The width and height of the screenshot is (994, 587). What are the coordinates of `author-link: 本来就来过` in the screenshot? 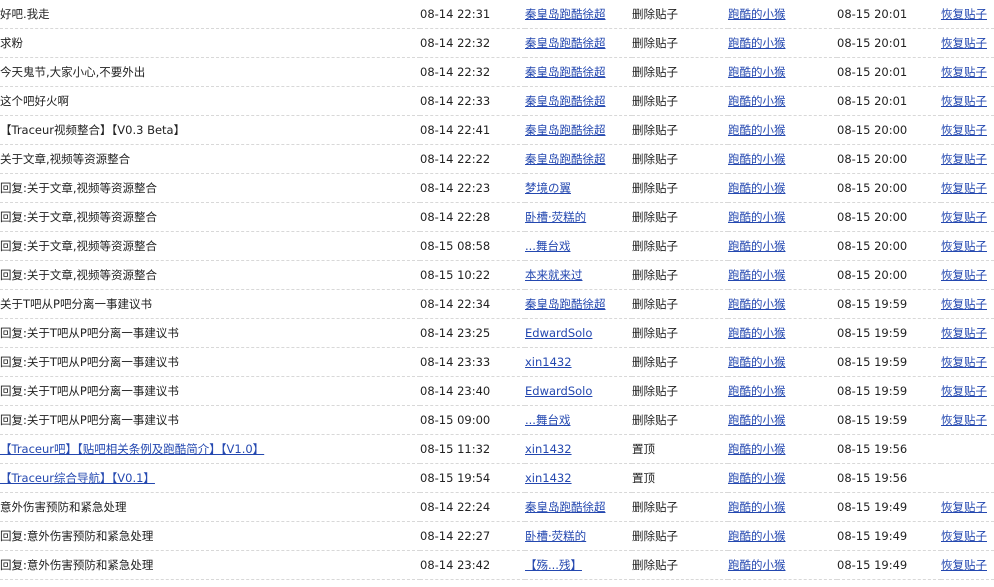 It's located at (554, 275).